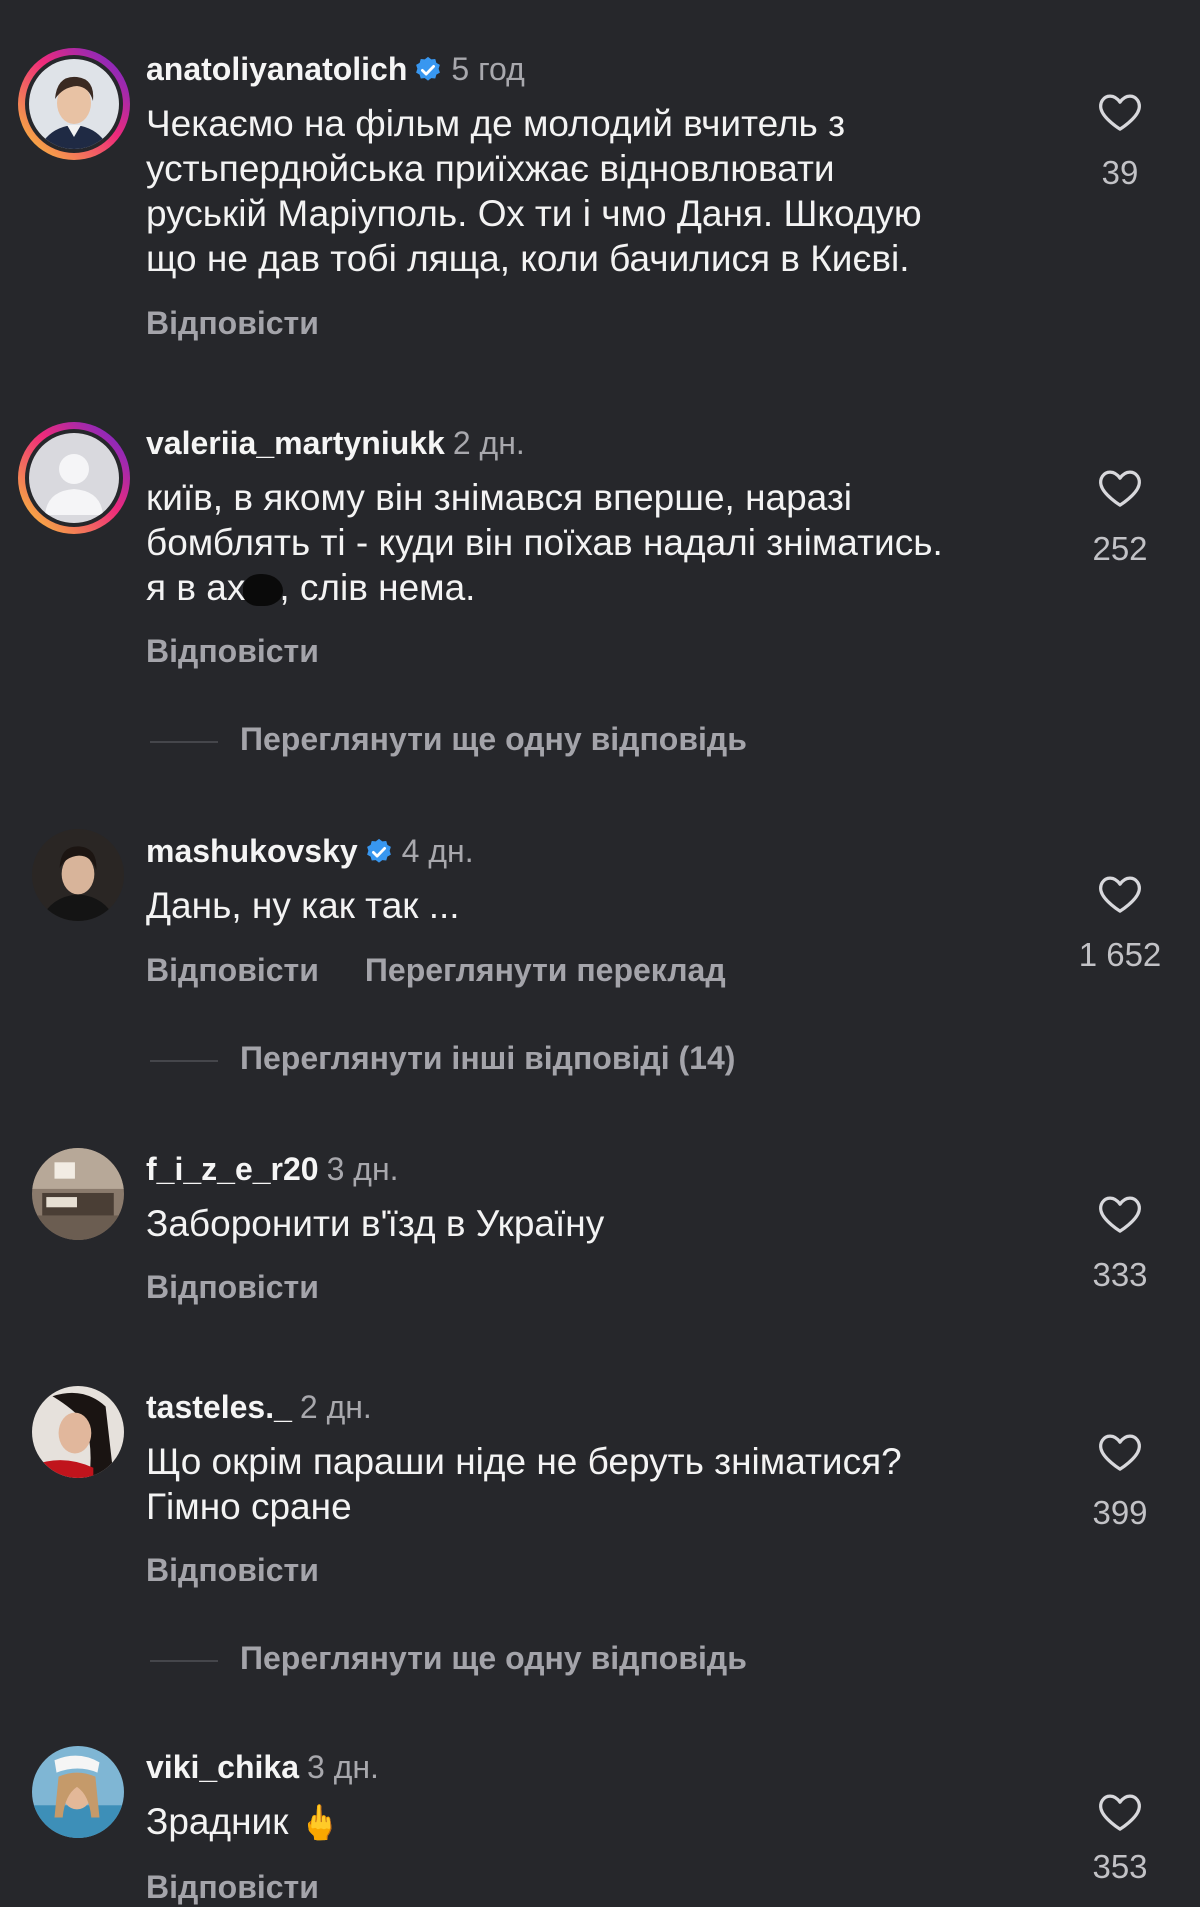 The height and width of the screenshot is (1907, 1200). I want to click on like-count: 39, so click(1120, 172).